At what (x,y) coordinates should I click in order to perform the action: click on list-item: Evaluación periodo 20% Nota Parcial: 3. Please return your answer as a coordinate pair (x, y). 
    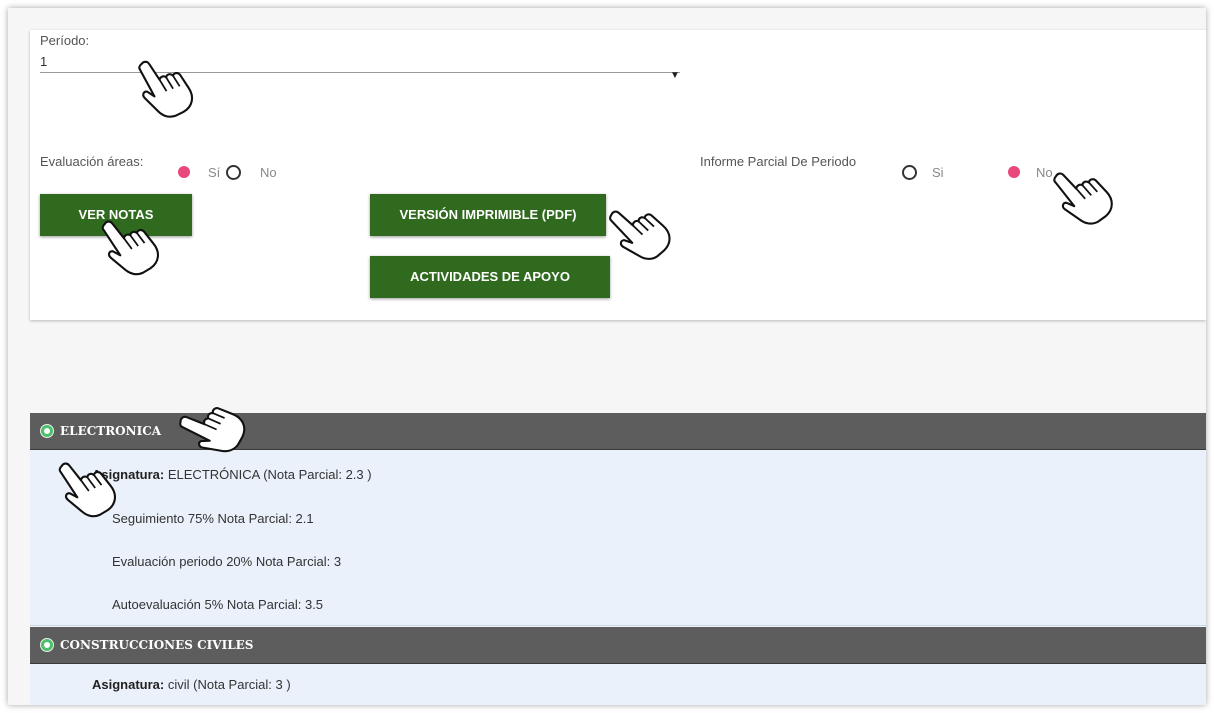
    Looking at the image, I should click on (227, 561).